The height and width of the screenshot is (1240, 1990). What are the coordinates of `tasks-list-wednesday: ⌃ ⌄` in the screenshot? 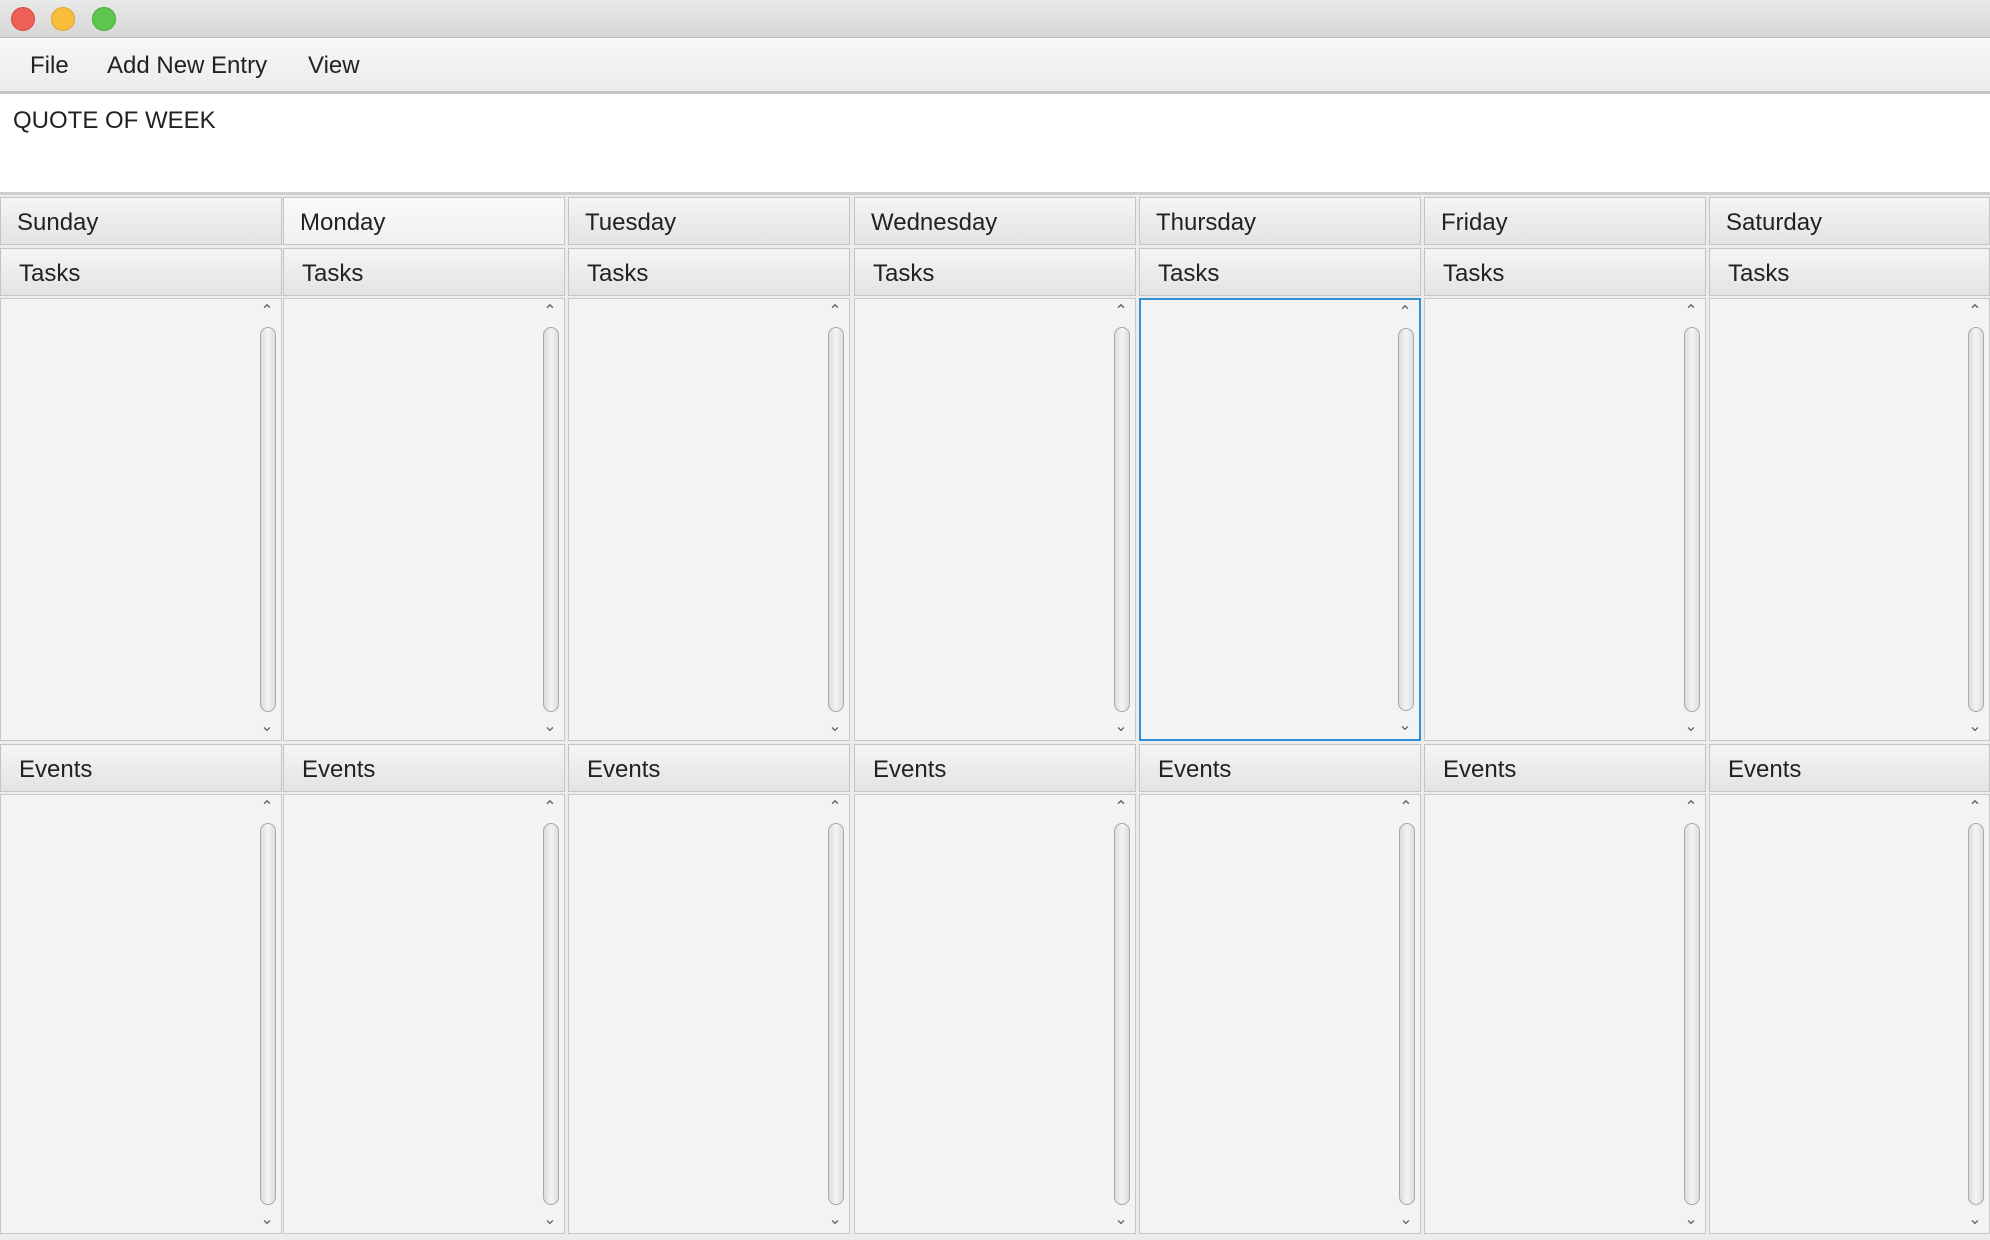 It's located at (995, 519).